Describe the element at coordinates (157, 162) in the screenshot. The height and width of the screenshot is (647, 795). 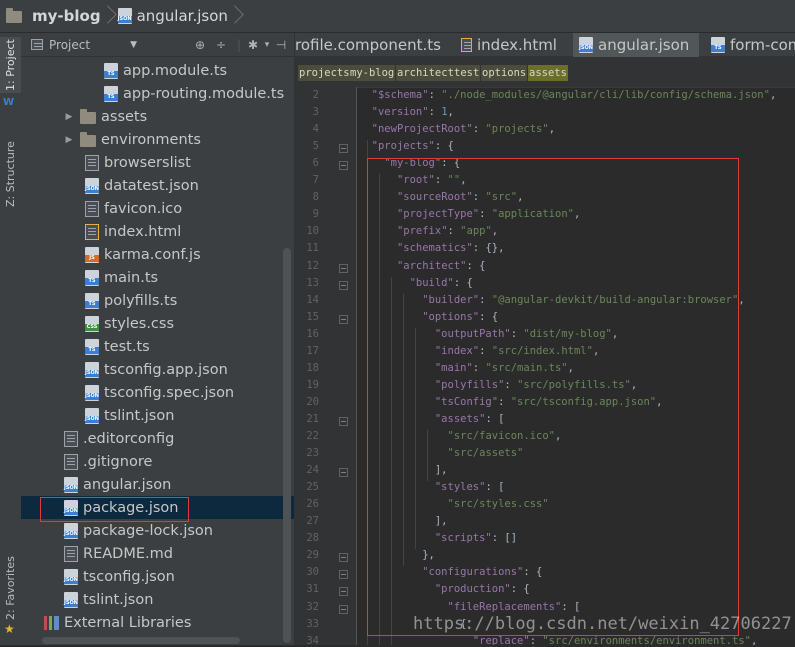
I see `tree-item-browserslist: browserslist` at that location.